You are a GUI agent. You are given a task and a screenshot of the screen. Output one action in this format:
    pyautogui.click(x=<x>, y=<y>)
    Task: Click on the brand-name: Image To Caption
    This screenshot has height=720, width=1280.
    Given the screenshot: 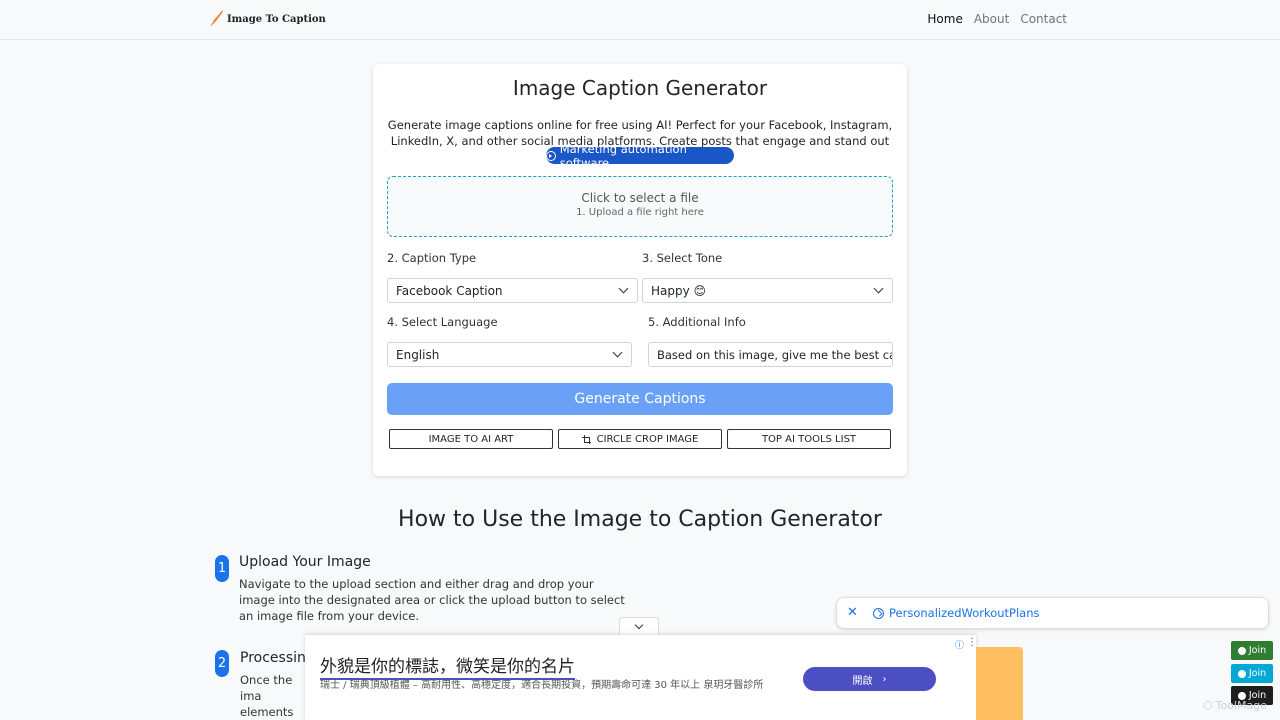 What is the action you would take?
    pyautogui.click(x=276, y=19)
    